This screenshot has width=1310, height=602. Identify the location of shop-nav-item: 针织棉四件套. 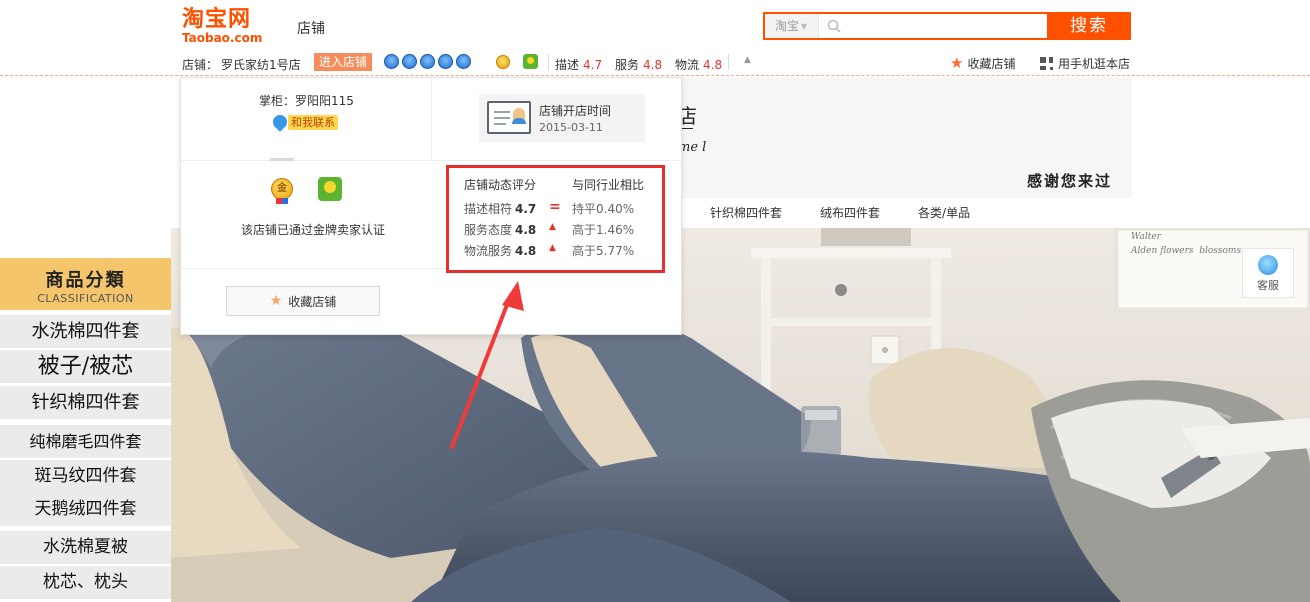
(746, 212).